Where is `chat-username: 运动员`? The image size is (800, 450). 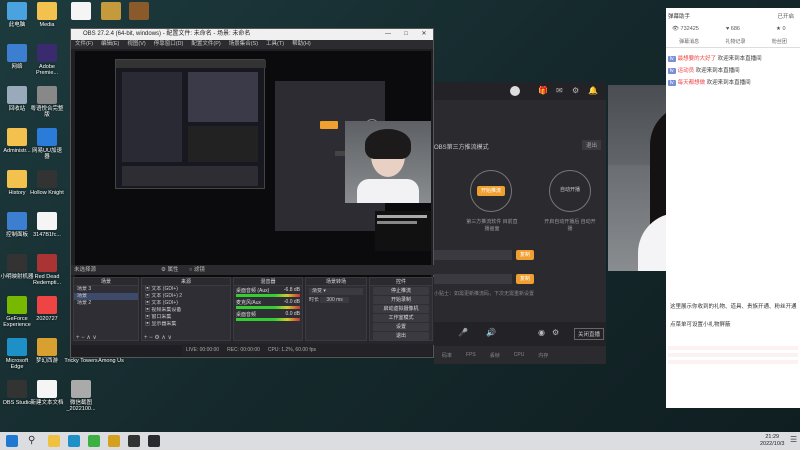 chat-username: 运动员 is located at coordinates (687, 71).